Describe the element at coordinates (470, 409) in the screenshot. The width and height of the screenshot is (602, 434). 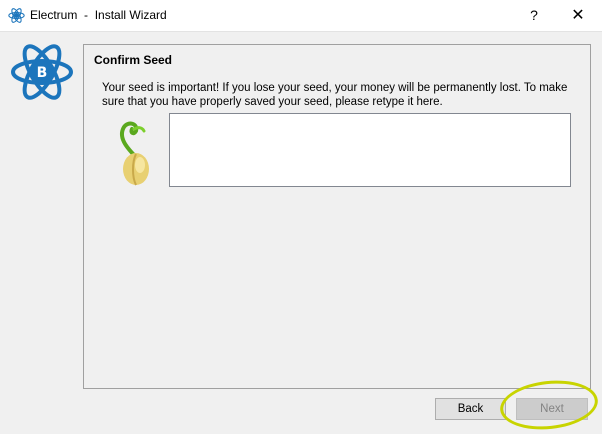
I see `back-button: Back` at that location.